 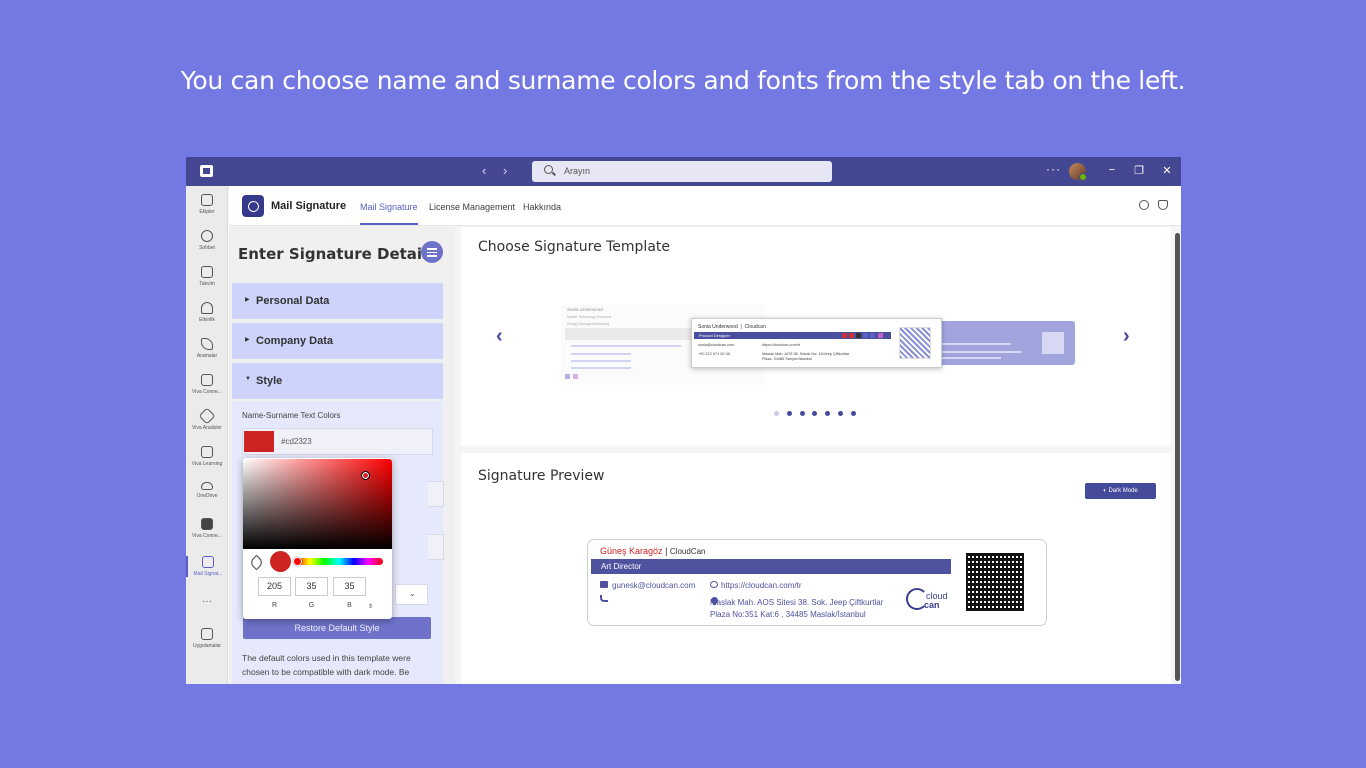 What do you see at coordinates (207, 638) in the screenshot?
I see `rail-item-apps: Uygulamalar` at bounding box center [207, 638].